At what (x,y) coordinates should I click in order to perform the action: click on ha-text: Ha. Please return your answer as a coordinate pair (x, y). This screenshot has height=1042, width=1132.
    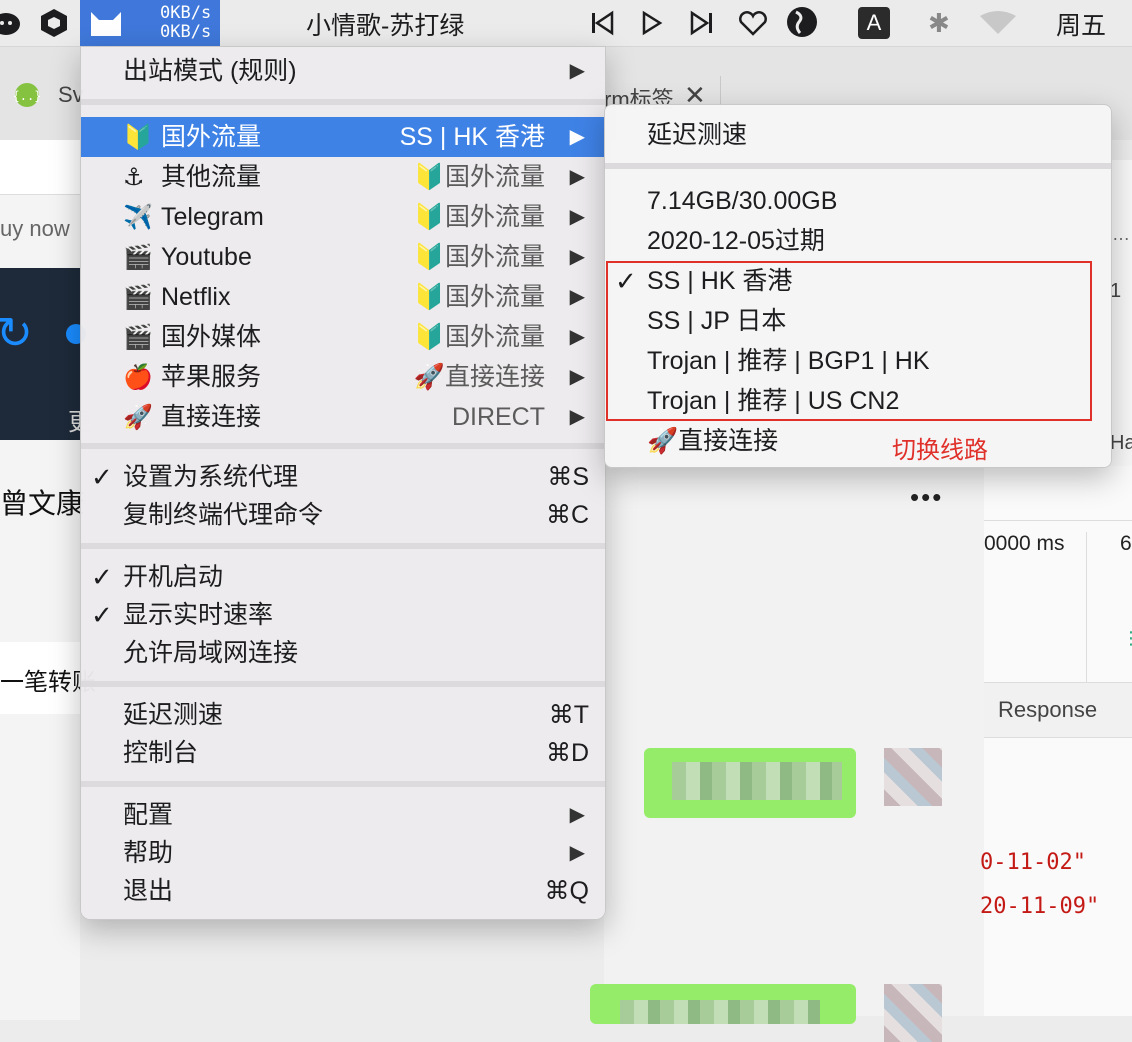
    Looking at the image, I should click on (1121, 443).